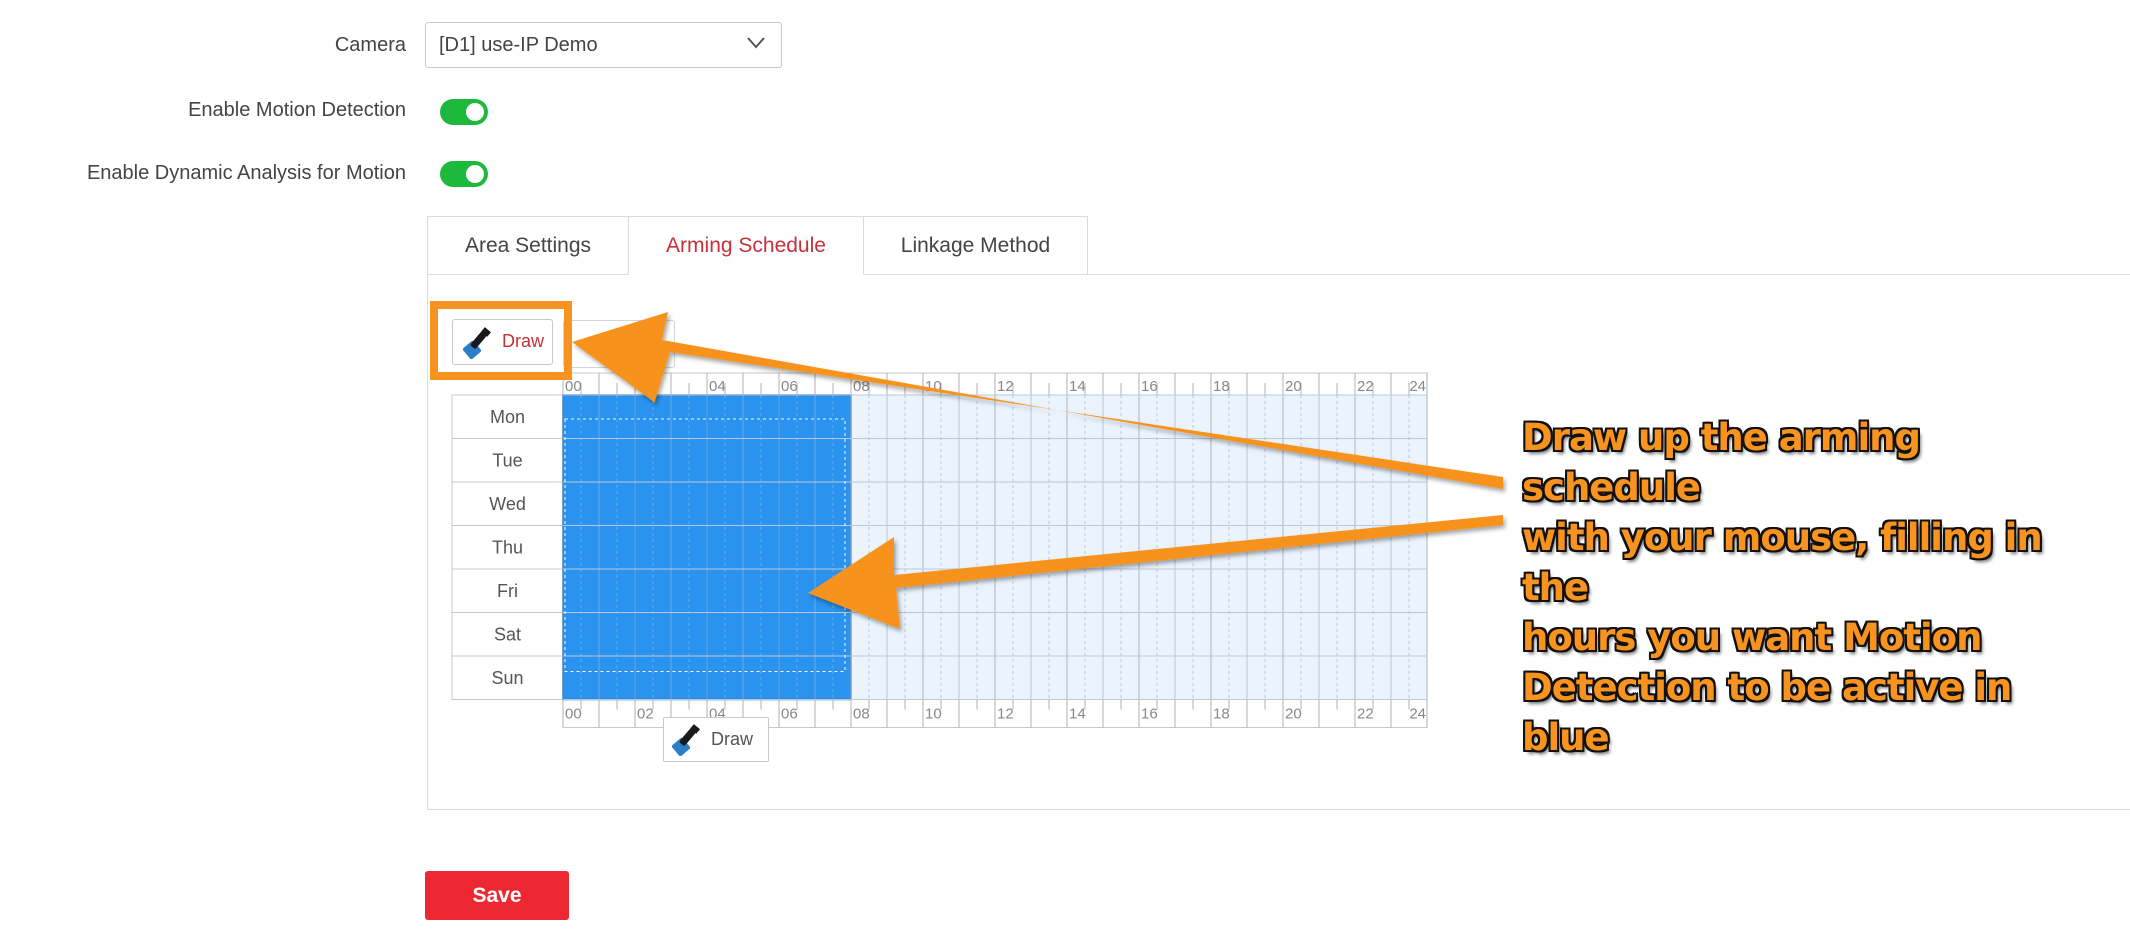 This screenshot has height=948, width=2130. Describe the element at coordinates (1155, 572) in the screenshot. I see `arrow-to-schedule-grid` at that location.